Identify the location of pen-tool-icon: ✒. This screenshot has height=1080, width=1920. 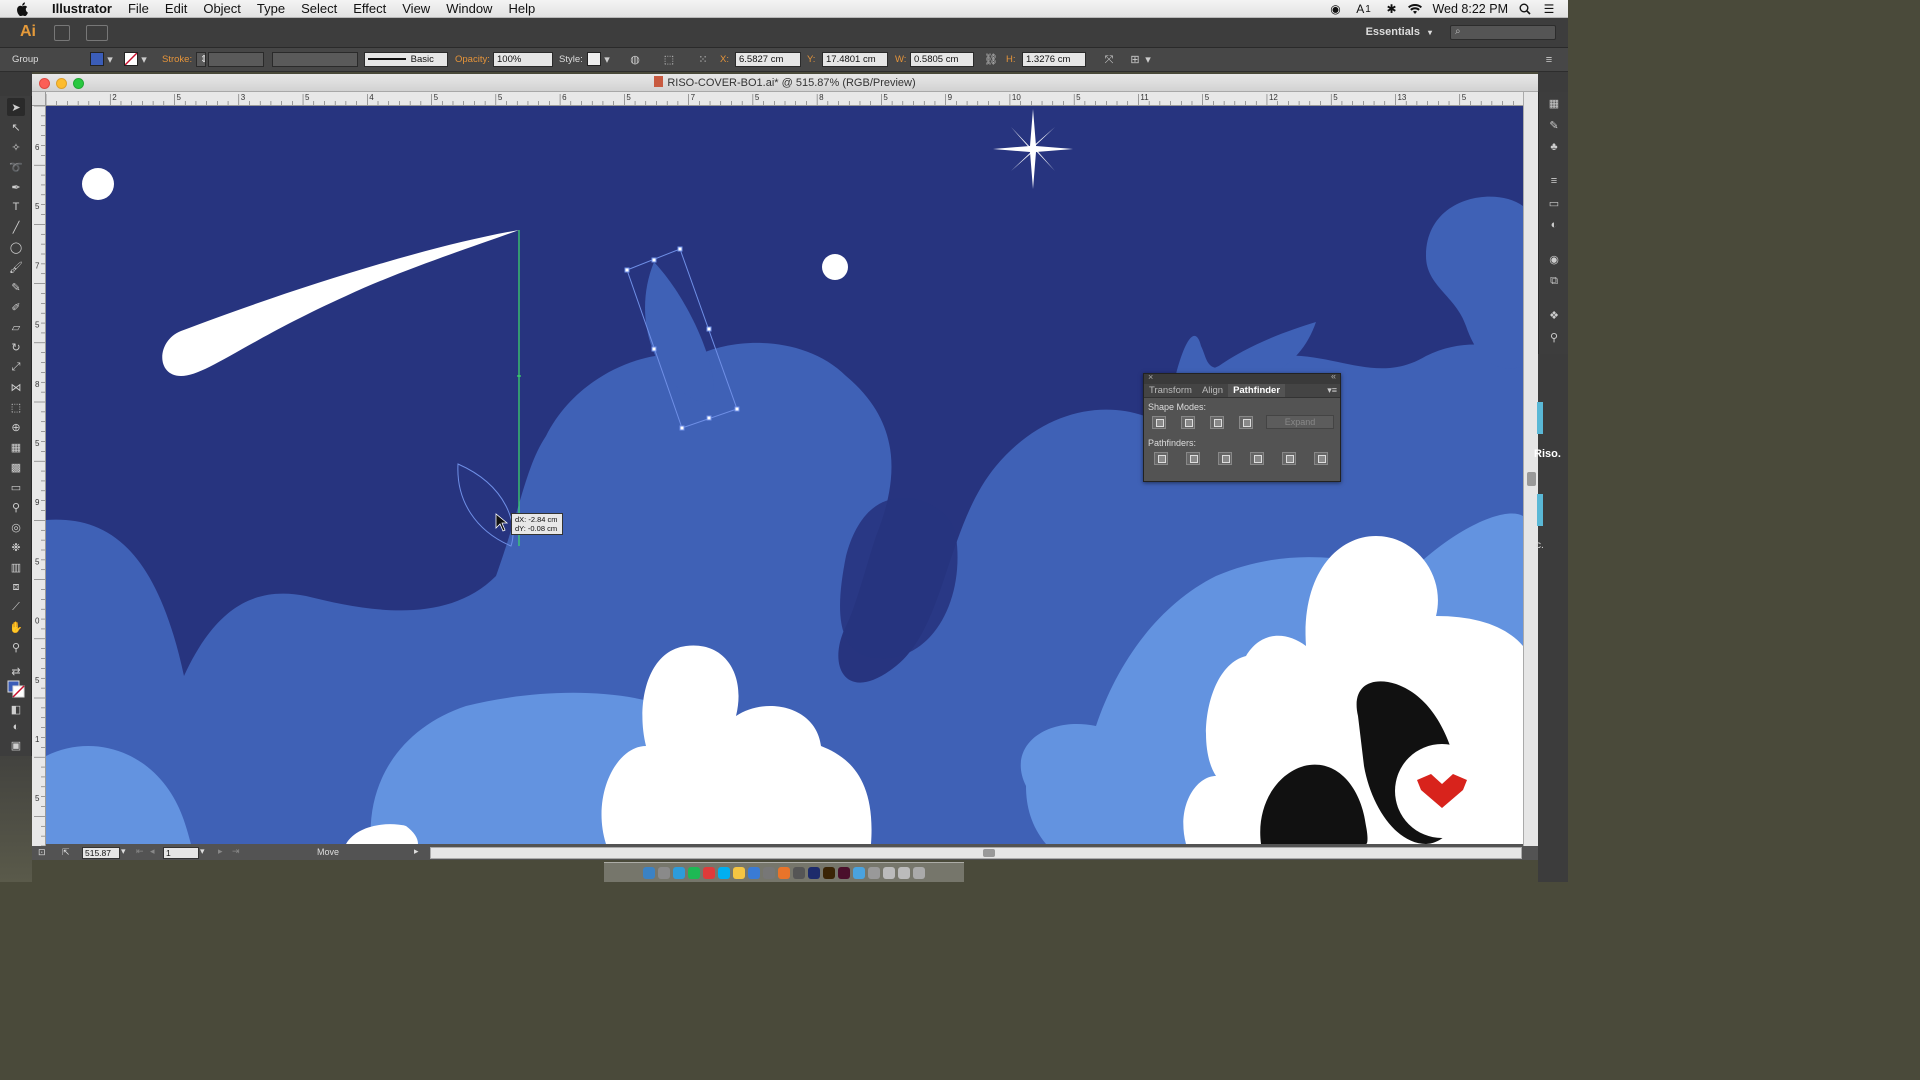
(16, 187).